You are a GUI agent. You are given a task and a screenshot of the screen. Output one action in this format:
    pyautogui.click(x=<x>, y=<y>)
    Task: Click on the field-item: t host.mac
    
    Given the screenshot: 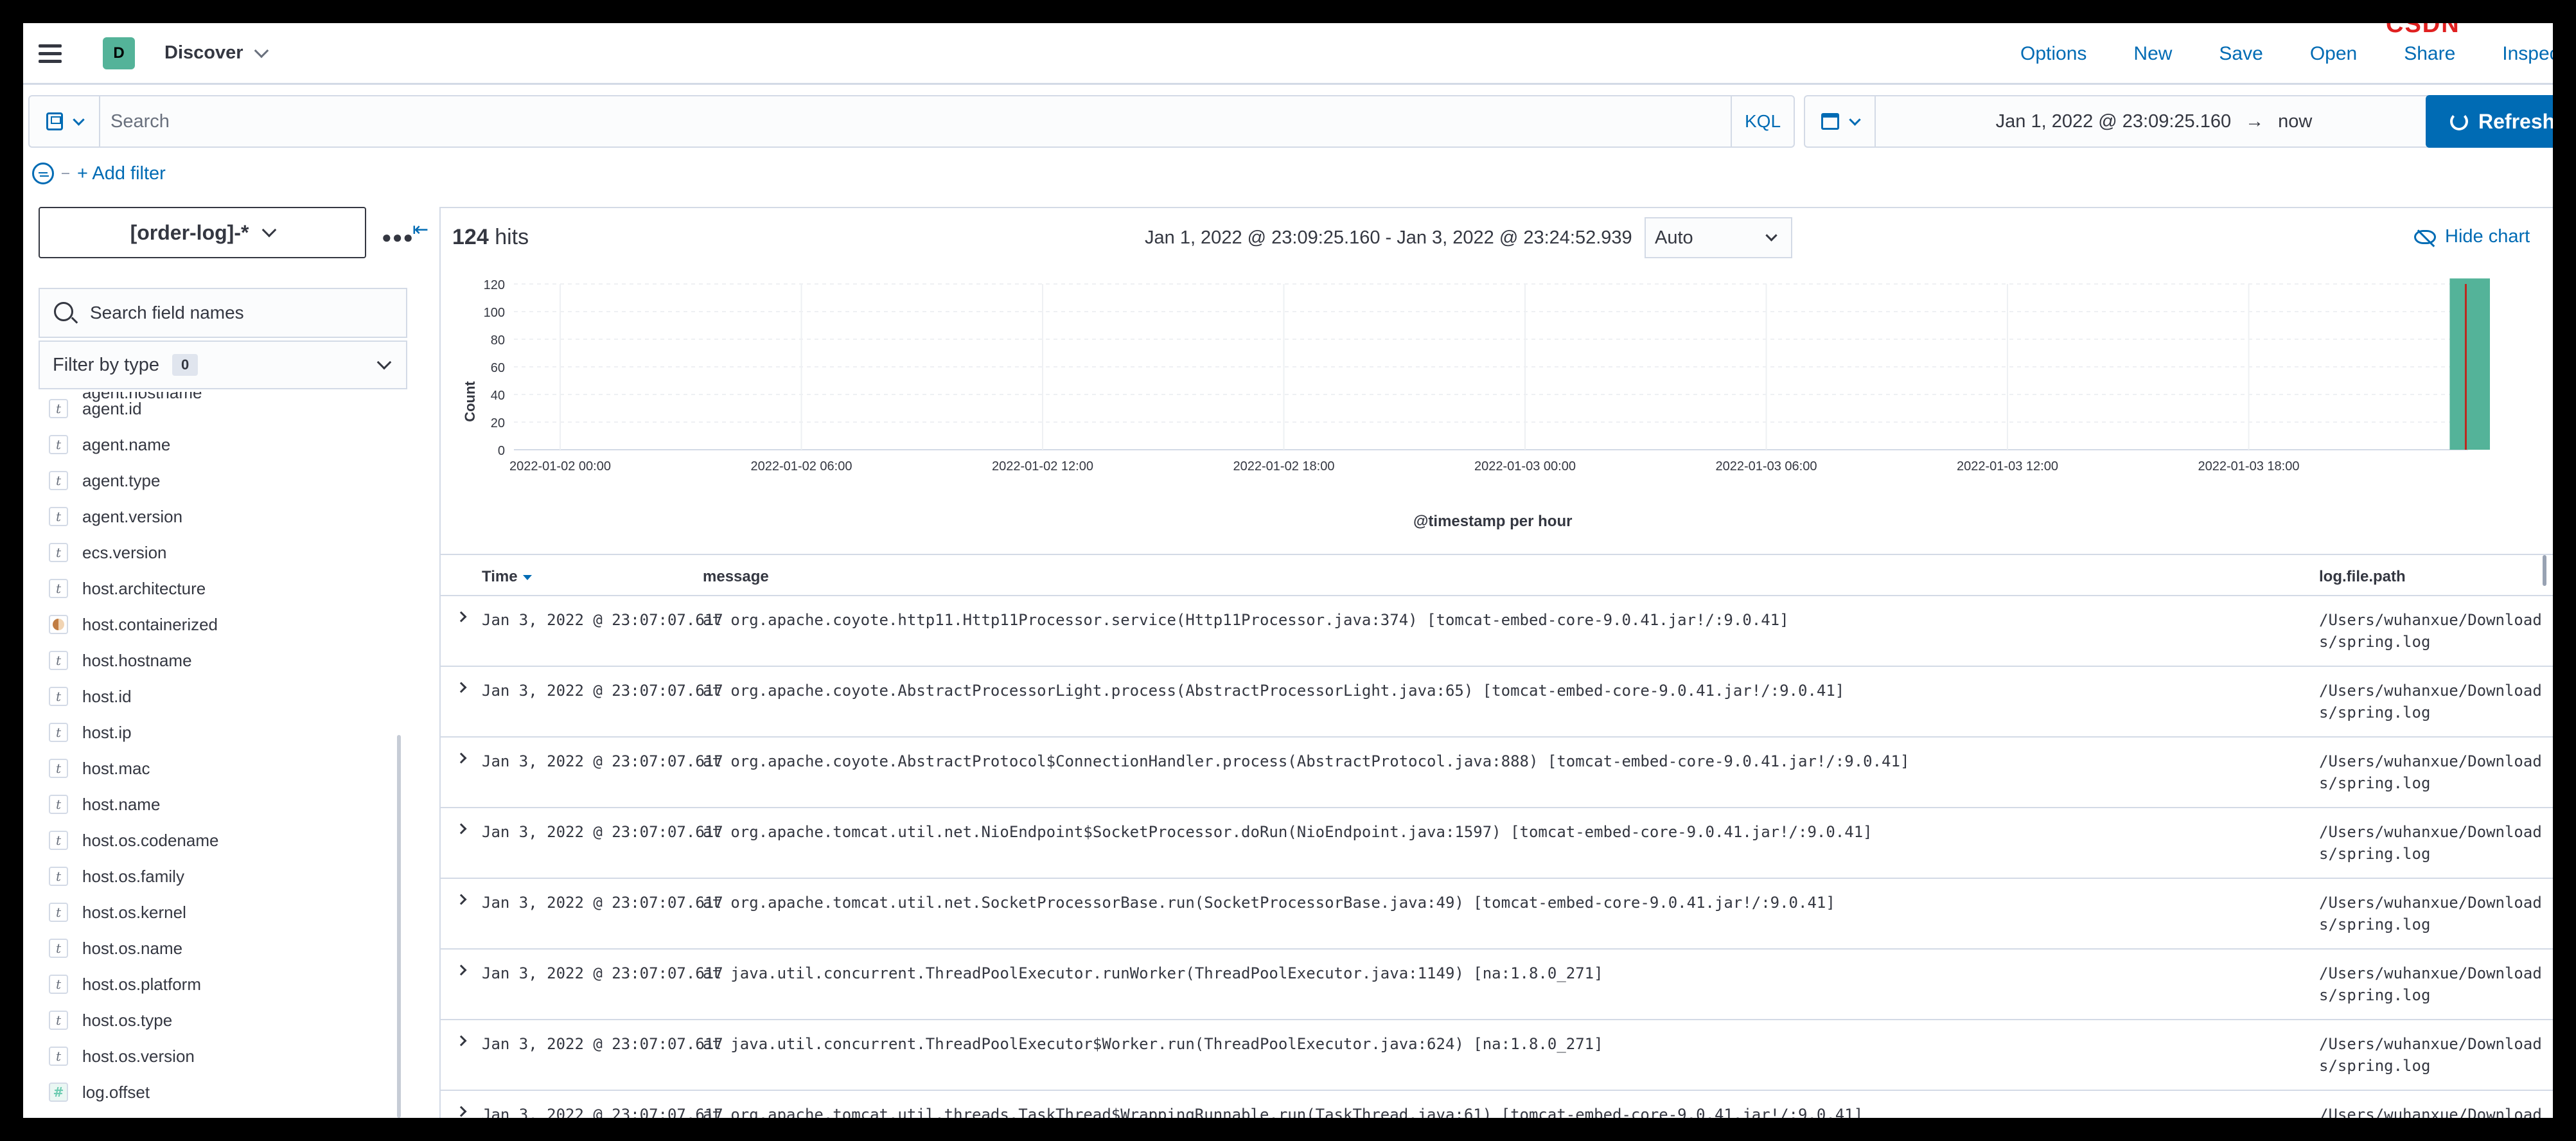 What is the action you would take?
    pyautogui.click(x=99, y=768)
    